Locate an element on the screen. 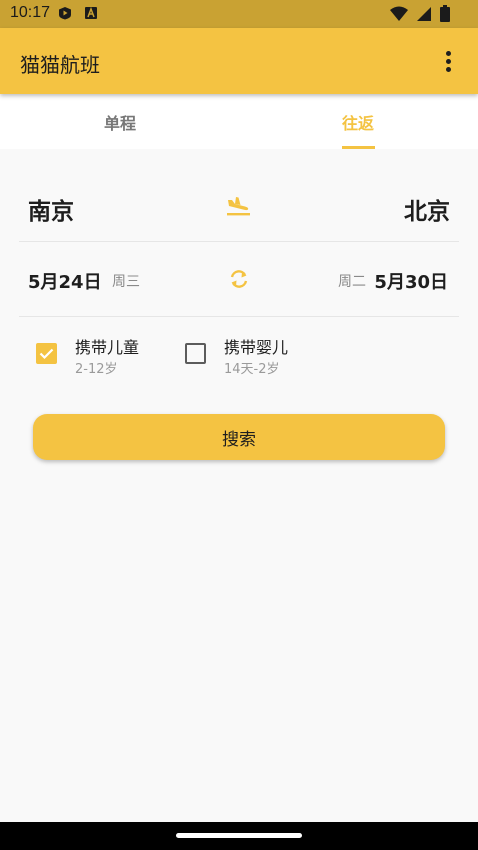 The image size is (478, 850). infant-age-range: 14天-2岁 is located at coordinates (252, 369).